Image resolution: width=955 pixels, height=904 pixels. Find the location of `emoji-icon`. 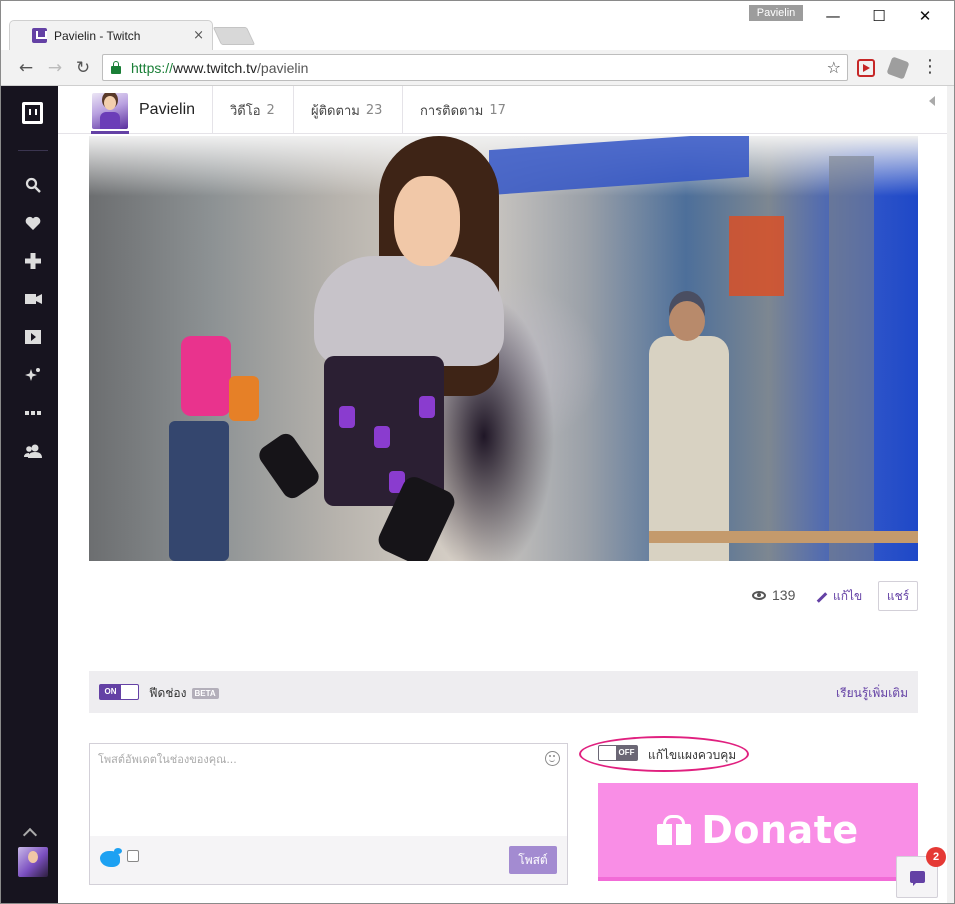

emoji-icon is located at coordinates (552, 758).